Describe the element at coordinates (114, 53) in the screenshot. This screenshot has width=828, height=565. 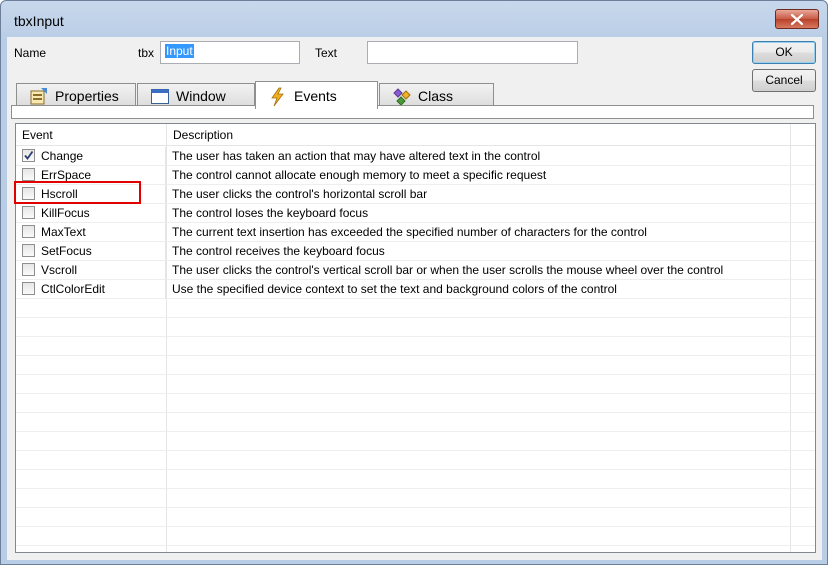
I see `name-prefix: tbx` at that location.